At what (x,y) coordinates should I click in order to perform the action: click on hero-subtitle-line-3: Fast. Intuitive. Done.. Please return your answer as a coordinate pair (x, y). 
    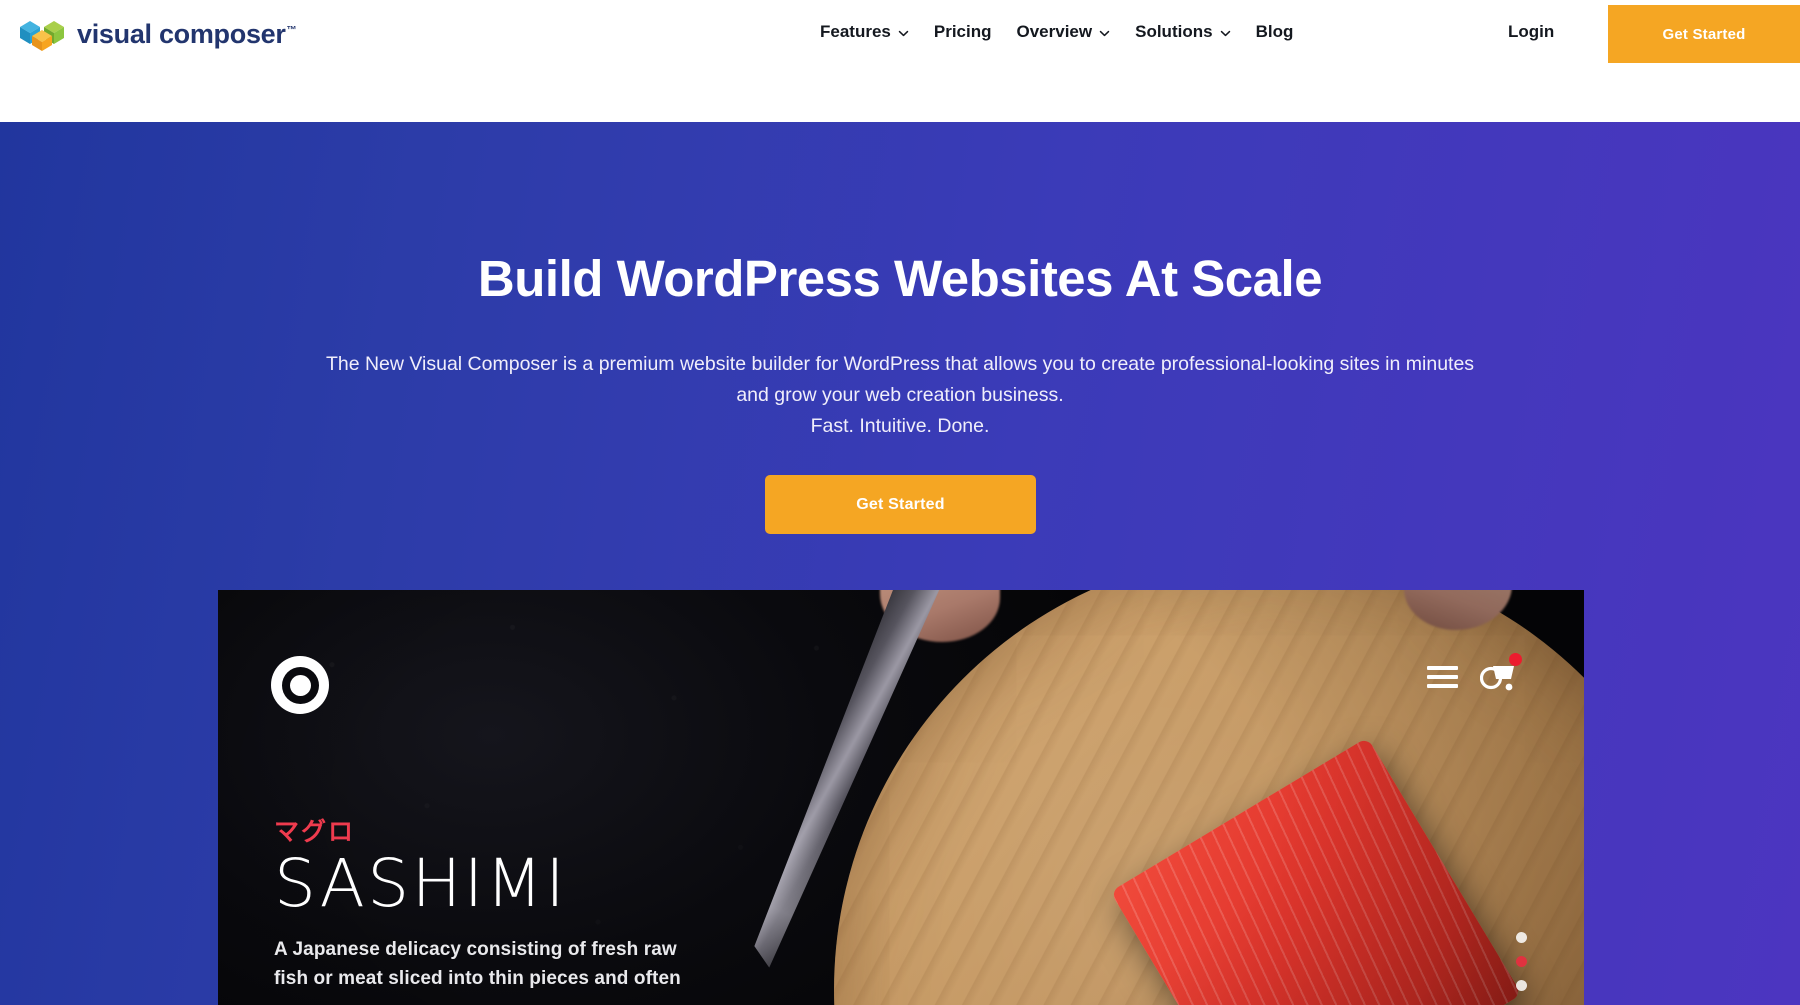
    Looking at the image, I should click on (900, 426).